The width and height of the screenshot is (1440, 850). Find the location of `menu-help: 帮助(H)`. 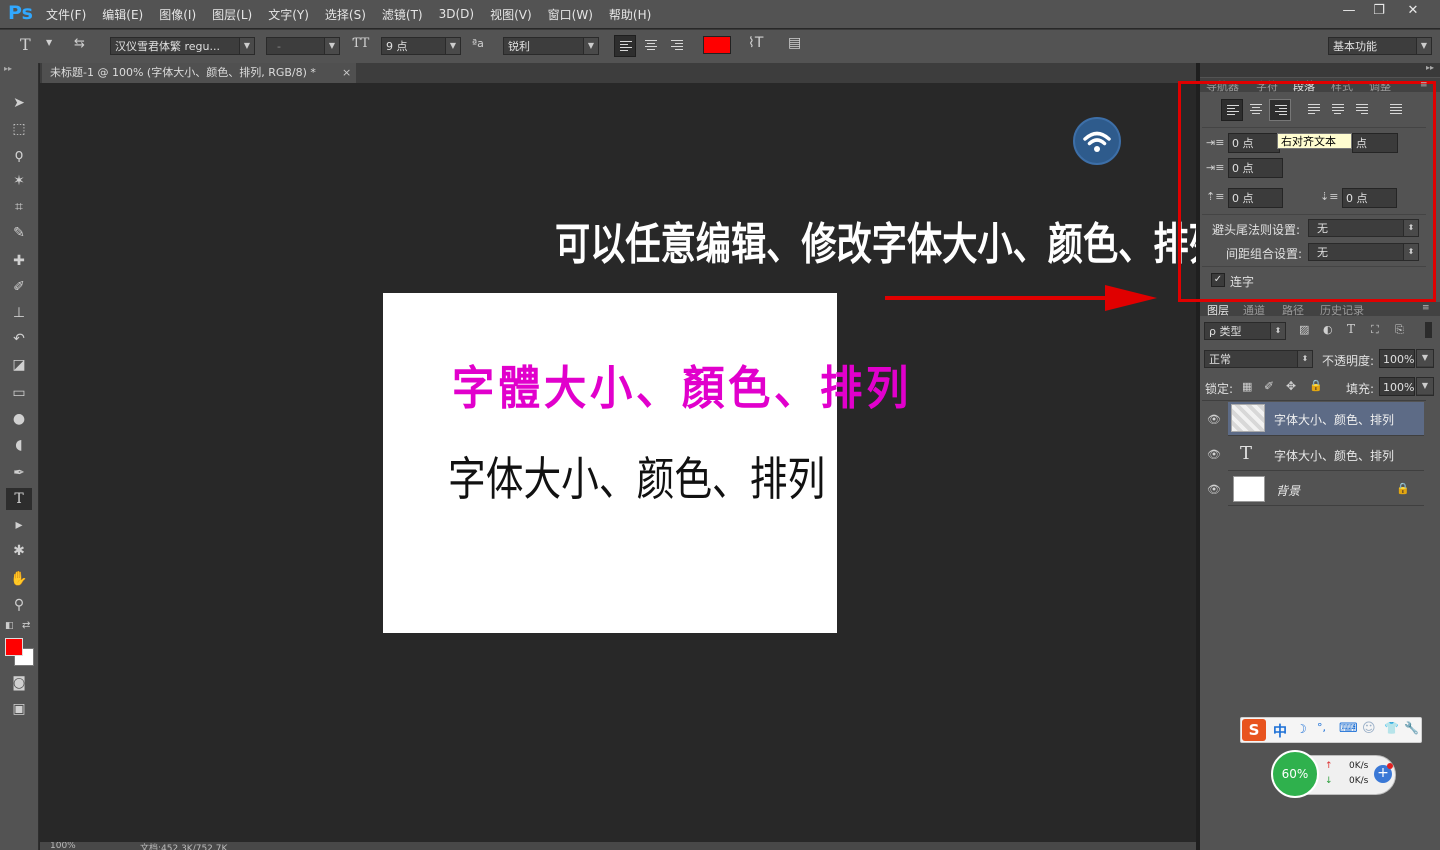

menu-help: 帮助(H) is located at coordinates (630, 14).